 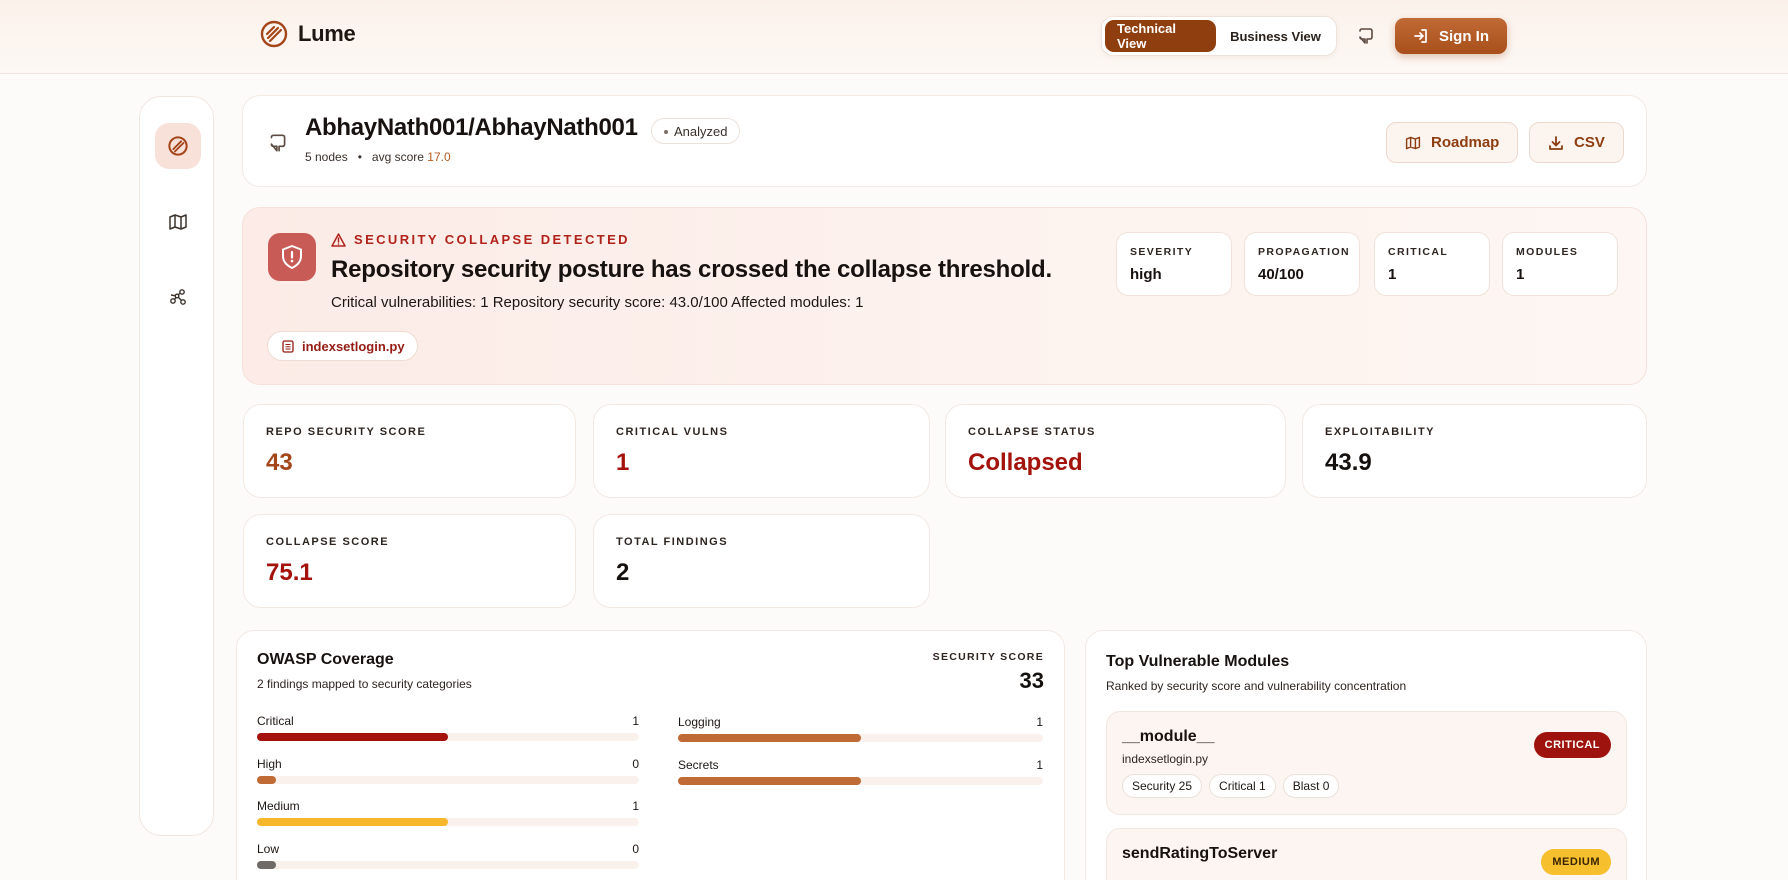 I want to click on sidebar-item-roadmap, so click(x=178, y=222).